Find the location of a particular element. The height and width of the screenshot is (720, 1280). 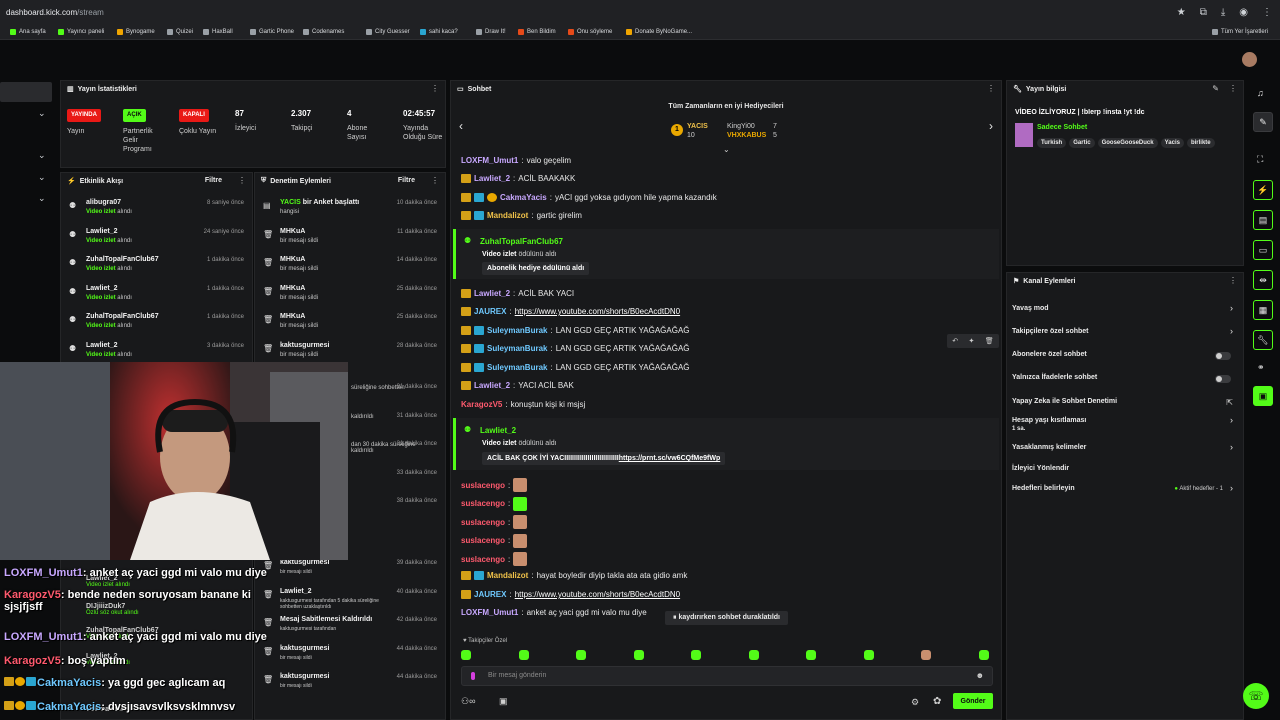

profile-icon: ◉ is located at coordinates (1243, 12).